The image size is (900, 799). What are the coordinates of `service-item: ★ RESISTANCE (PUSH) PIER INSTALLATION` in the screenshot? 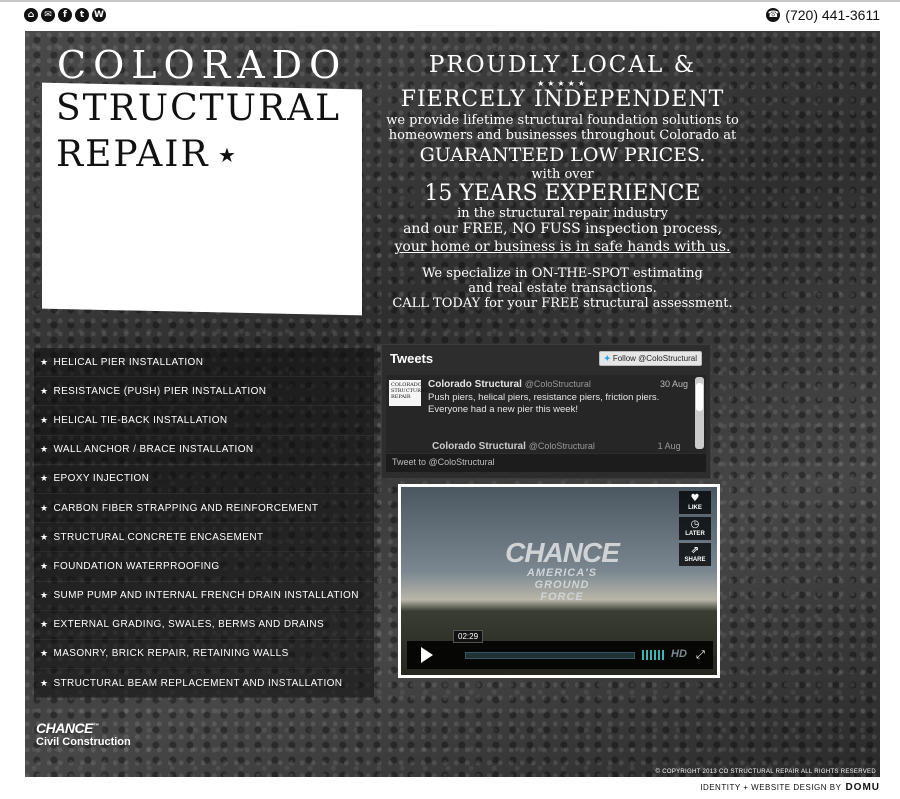 It's located at (204, 392).